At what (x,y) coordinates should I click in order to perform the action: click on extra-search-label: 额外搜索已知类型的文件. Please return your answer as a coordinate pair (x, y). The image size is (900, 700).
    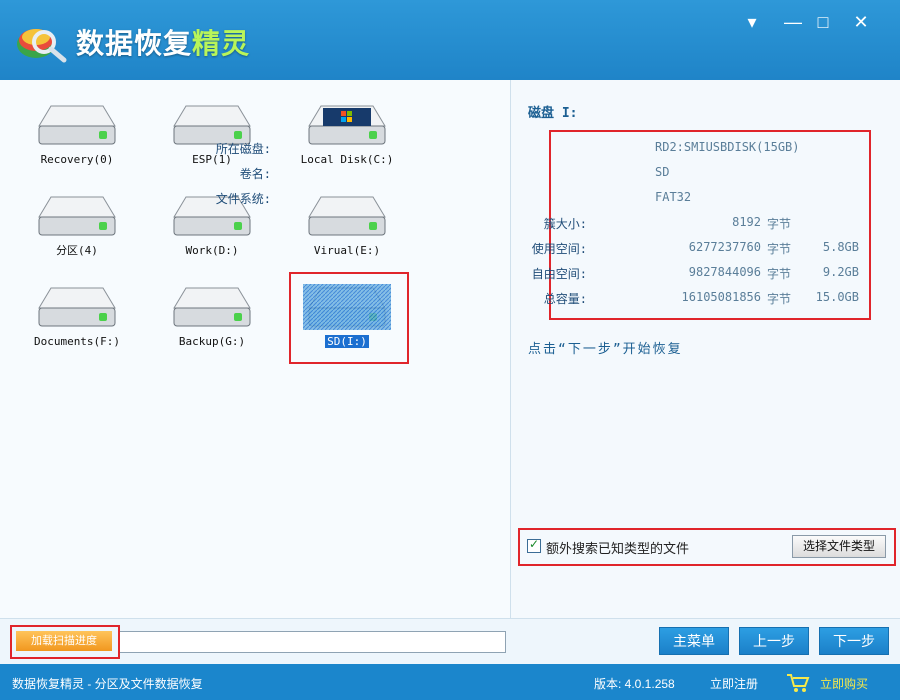
    Looking at the image, I should click on (617, 547).